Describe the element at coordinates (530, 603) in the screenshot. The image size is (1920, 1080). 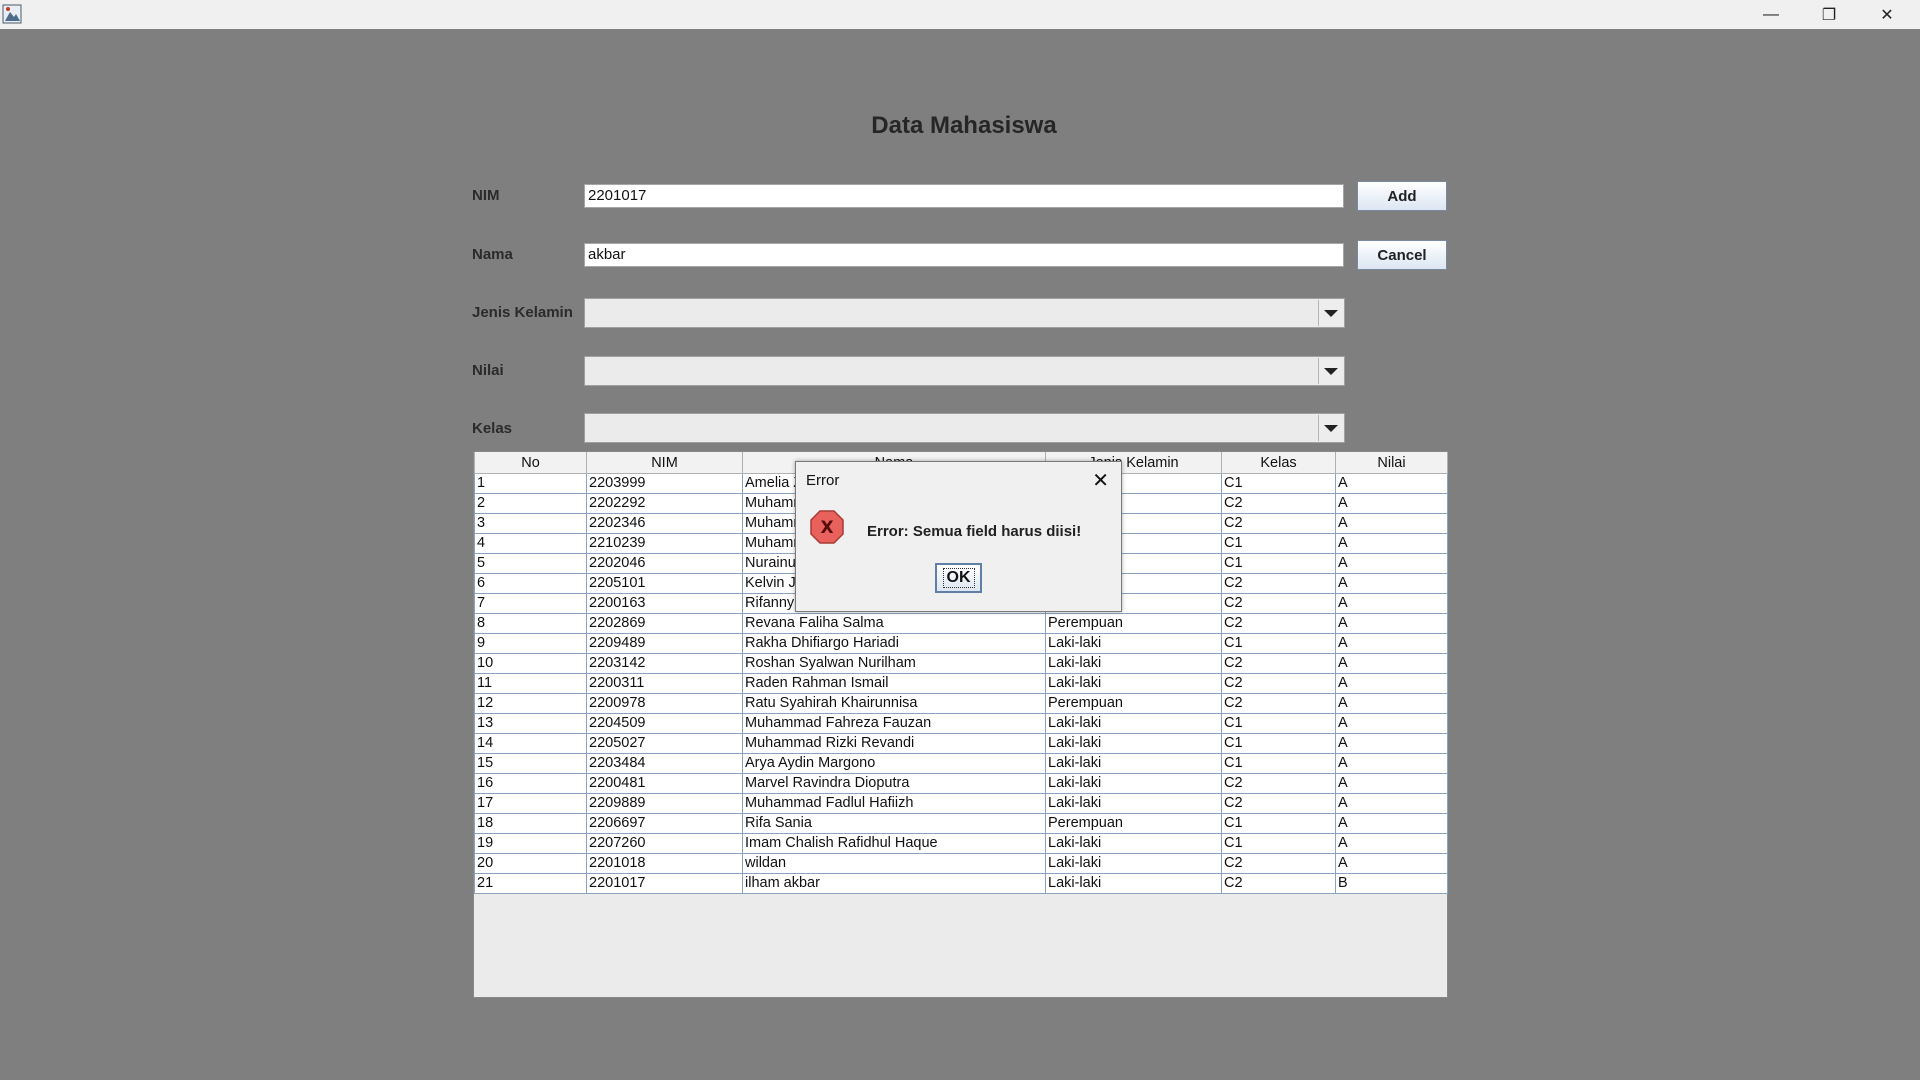
I see `cell-no: 7` at that location.